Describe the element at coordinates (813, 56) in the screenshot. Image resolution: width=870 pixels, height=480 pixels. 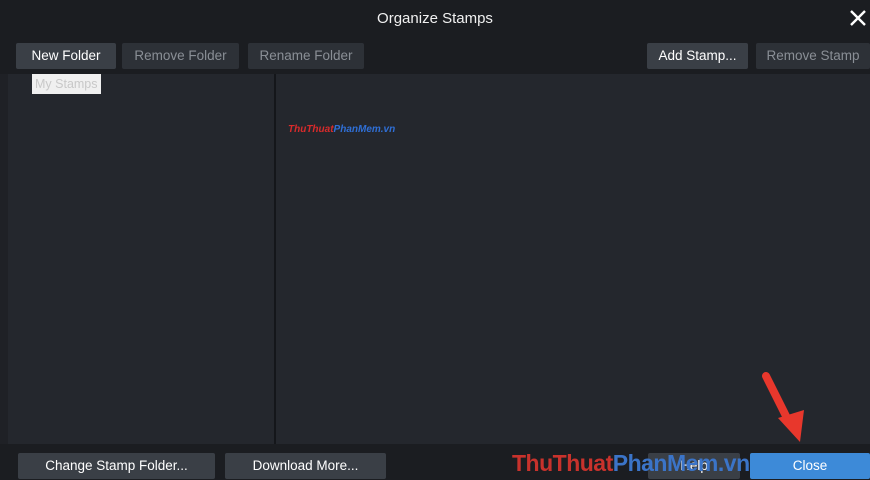
I see `remove-stamp-button: Remove Stamp` at that location.